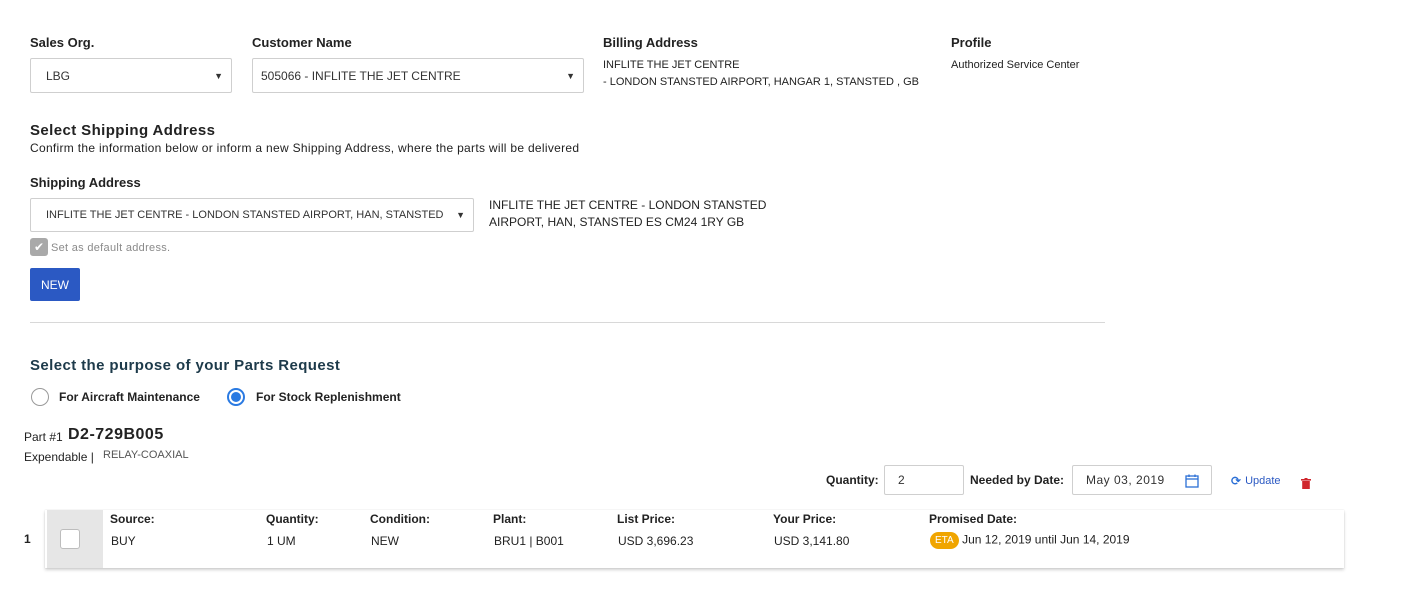 The width and height of the screenshot is (1407, 610). Describe the element at coordinates (146, 455) in the screenshot. I see `part-description: RELAY-COAXIAL` at that location.